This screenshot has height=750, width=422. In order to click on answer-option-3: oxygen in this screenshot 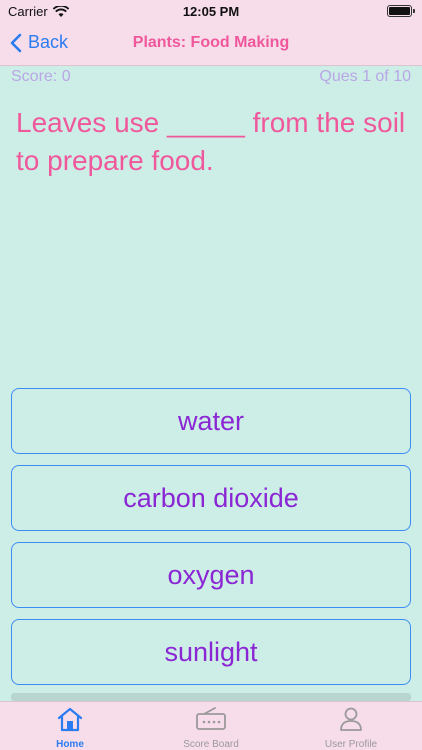, I will do `click(211, 575)`.